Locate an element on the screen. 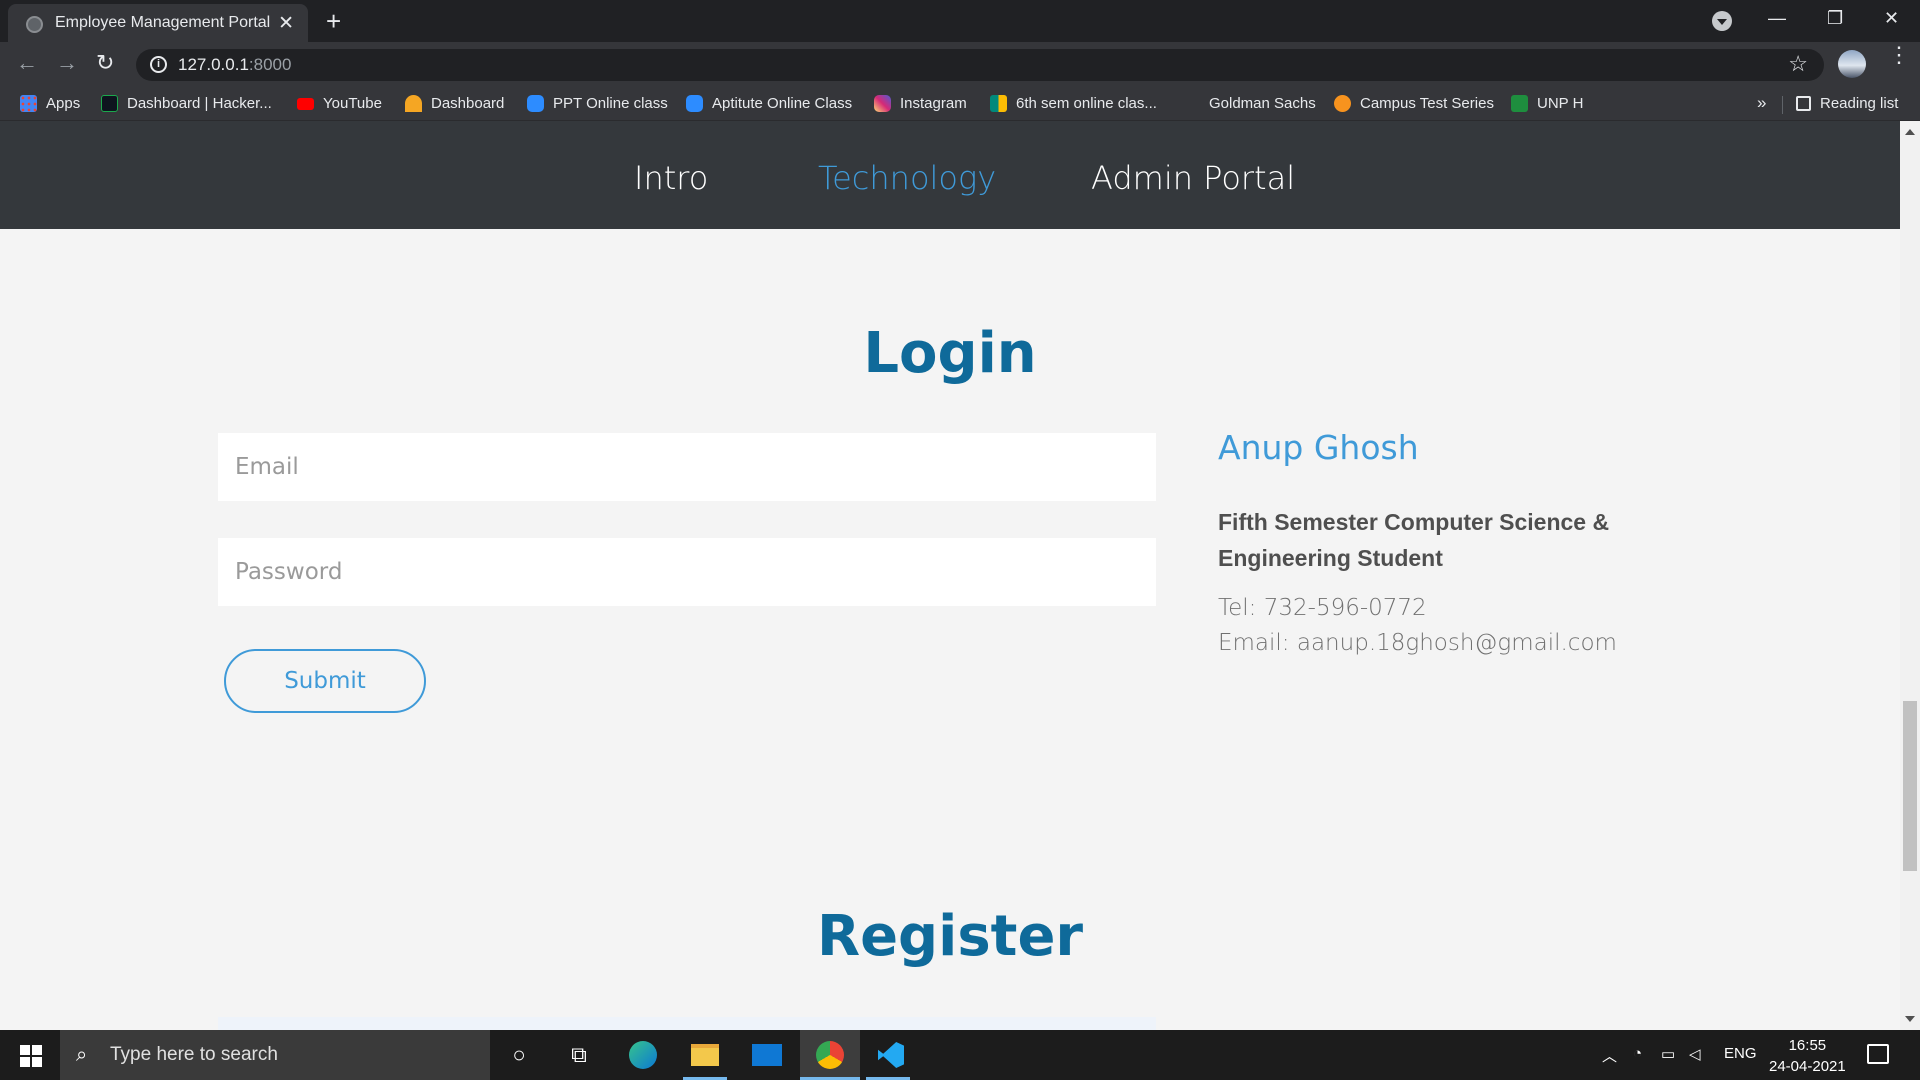 The height and width of the screenshot is (1080, 1920). bookmark-label: Campus Test Series is located at coordinates (1427, 103).